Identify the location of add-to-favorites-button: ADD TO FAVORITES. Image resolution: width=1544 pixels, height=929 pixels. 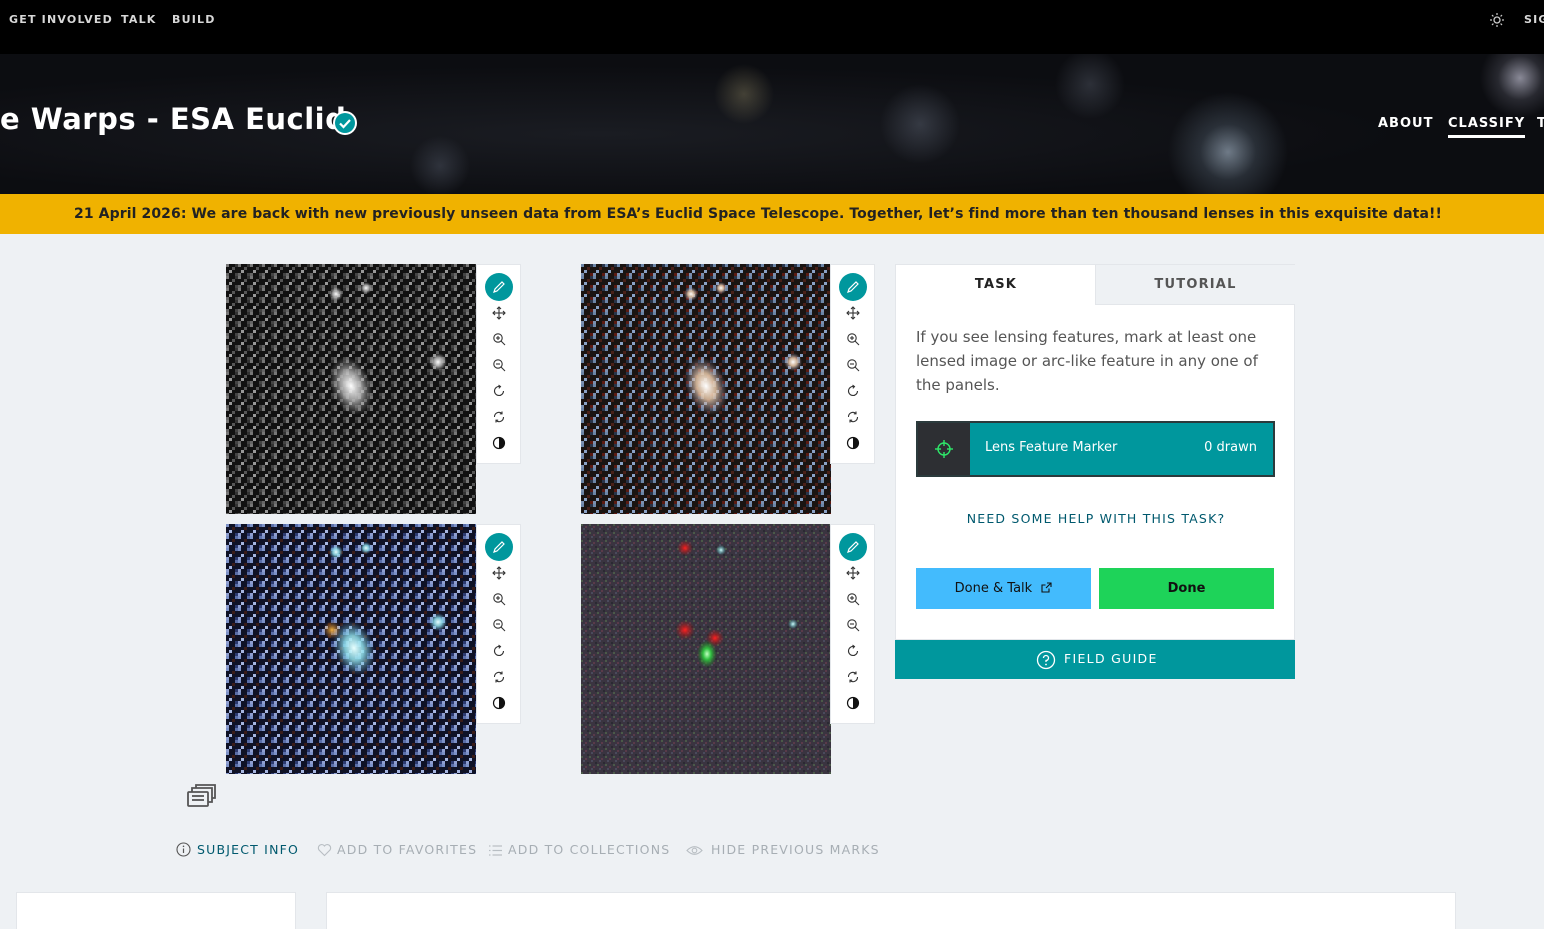
(397, 851).